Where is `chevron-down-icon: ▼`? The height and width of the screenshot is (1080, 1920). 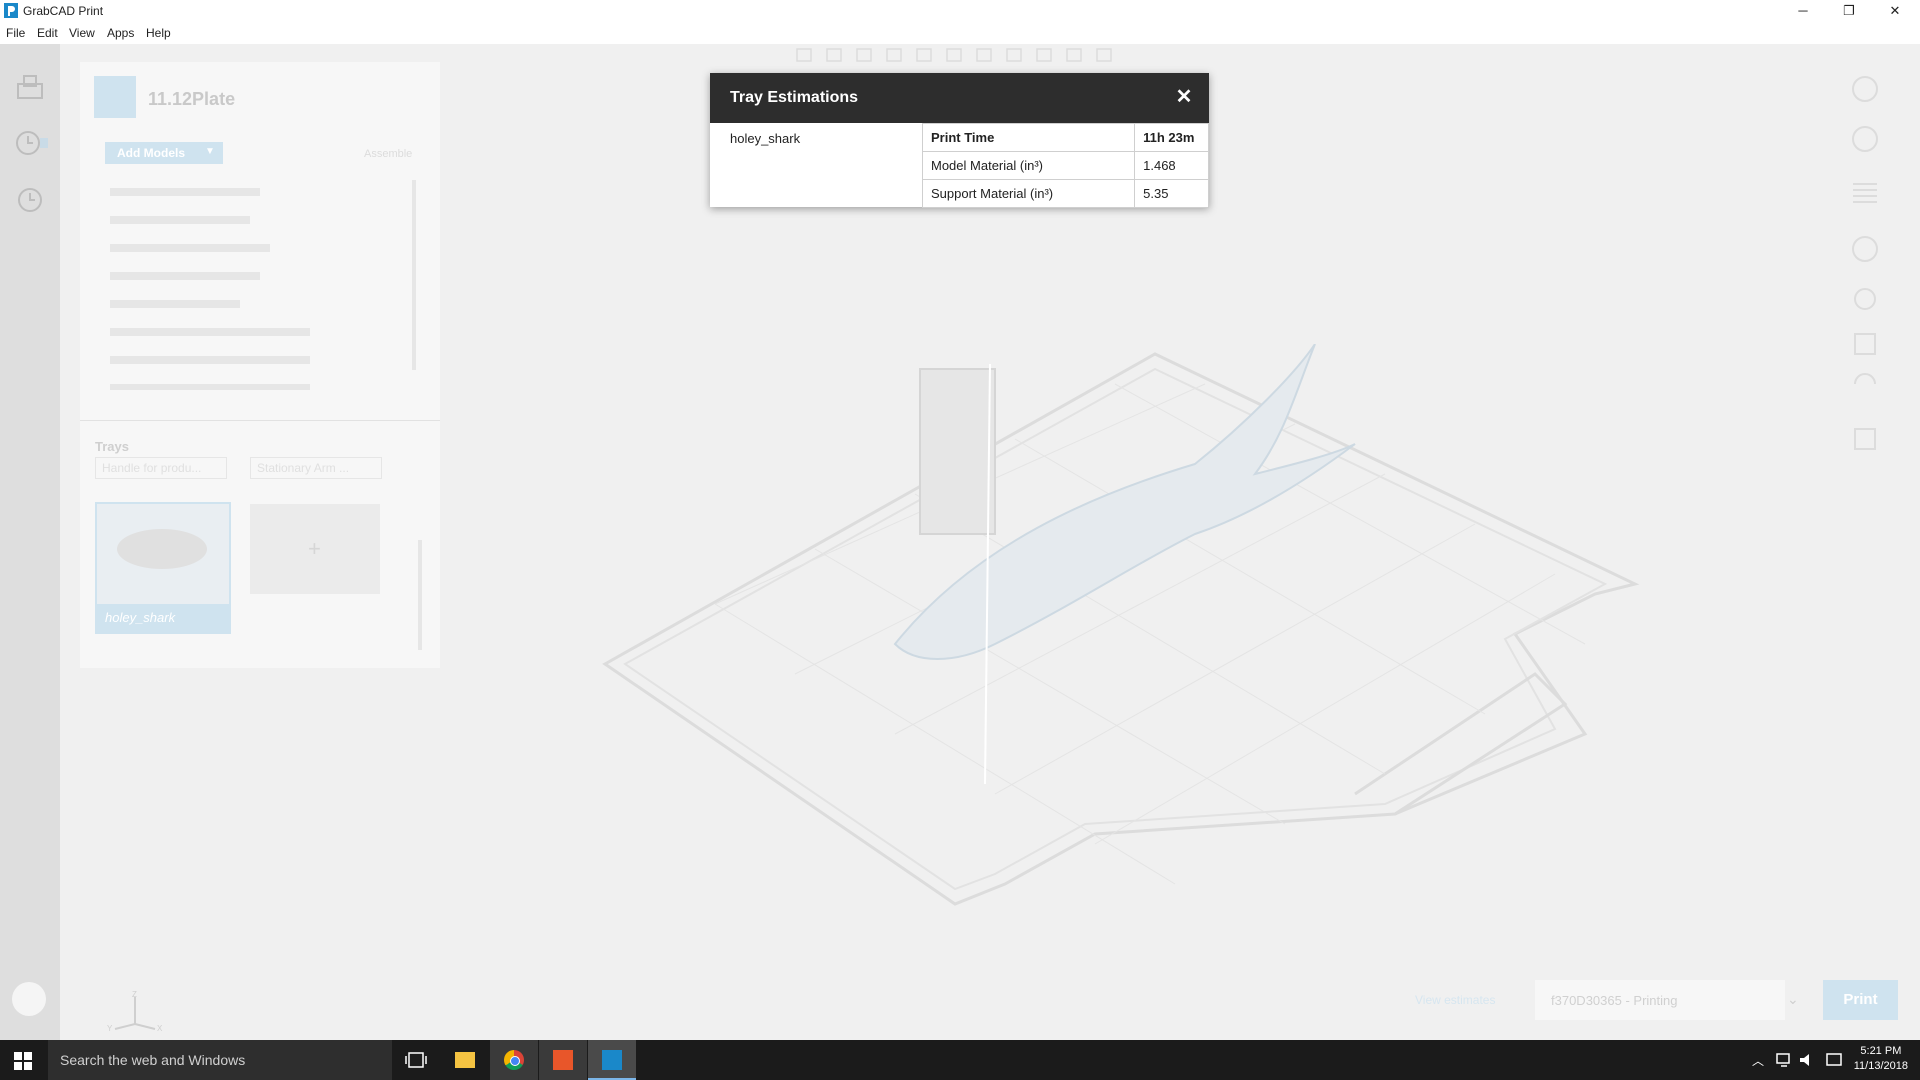
chevron-down-icon: ▼ is located at coordinates (210, 151).